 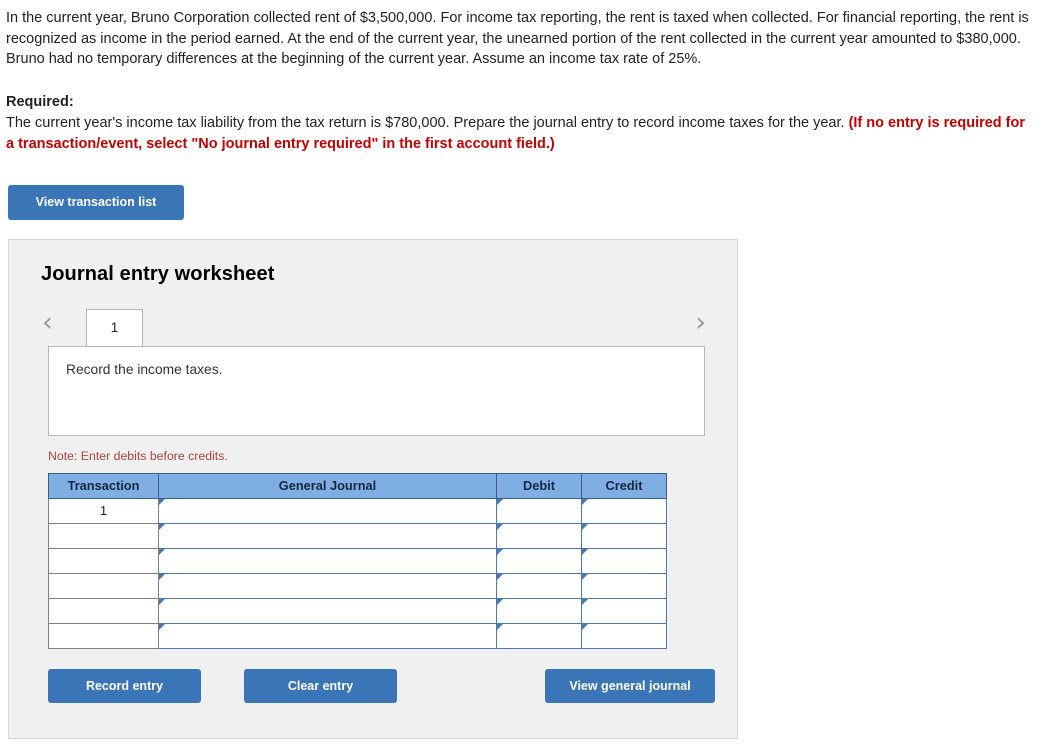 I want to click on chevron-right-icon: ›, so click(x=700, y=322).